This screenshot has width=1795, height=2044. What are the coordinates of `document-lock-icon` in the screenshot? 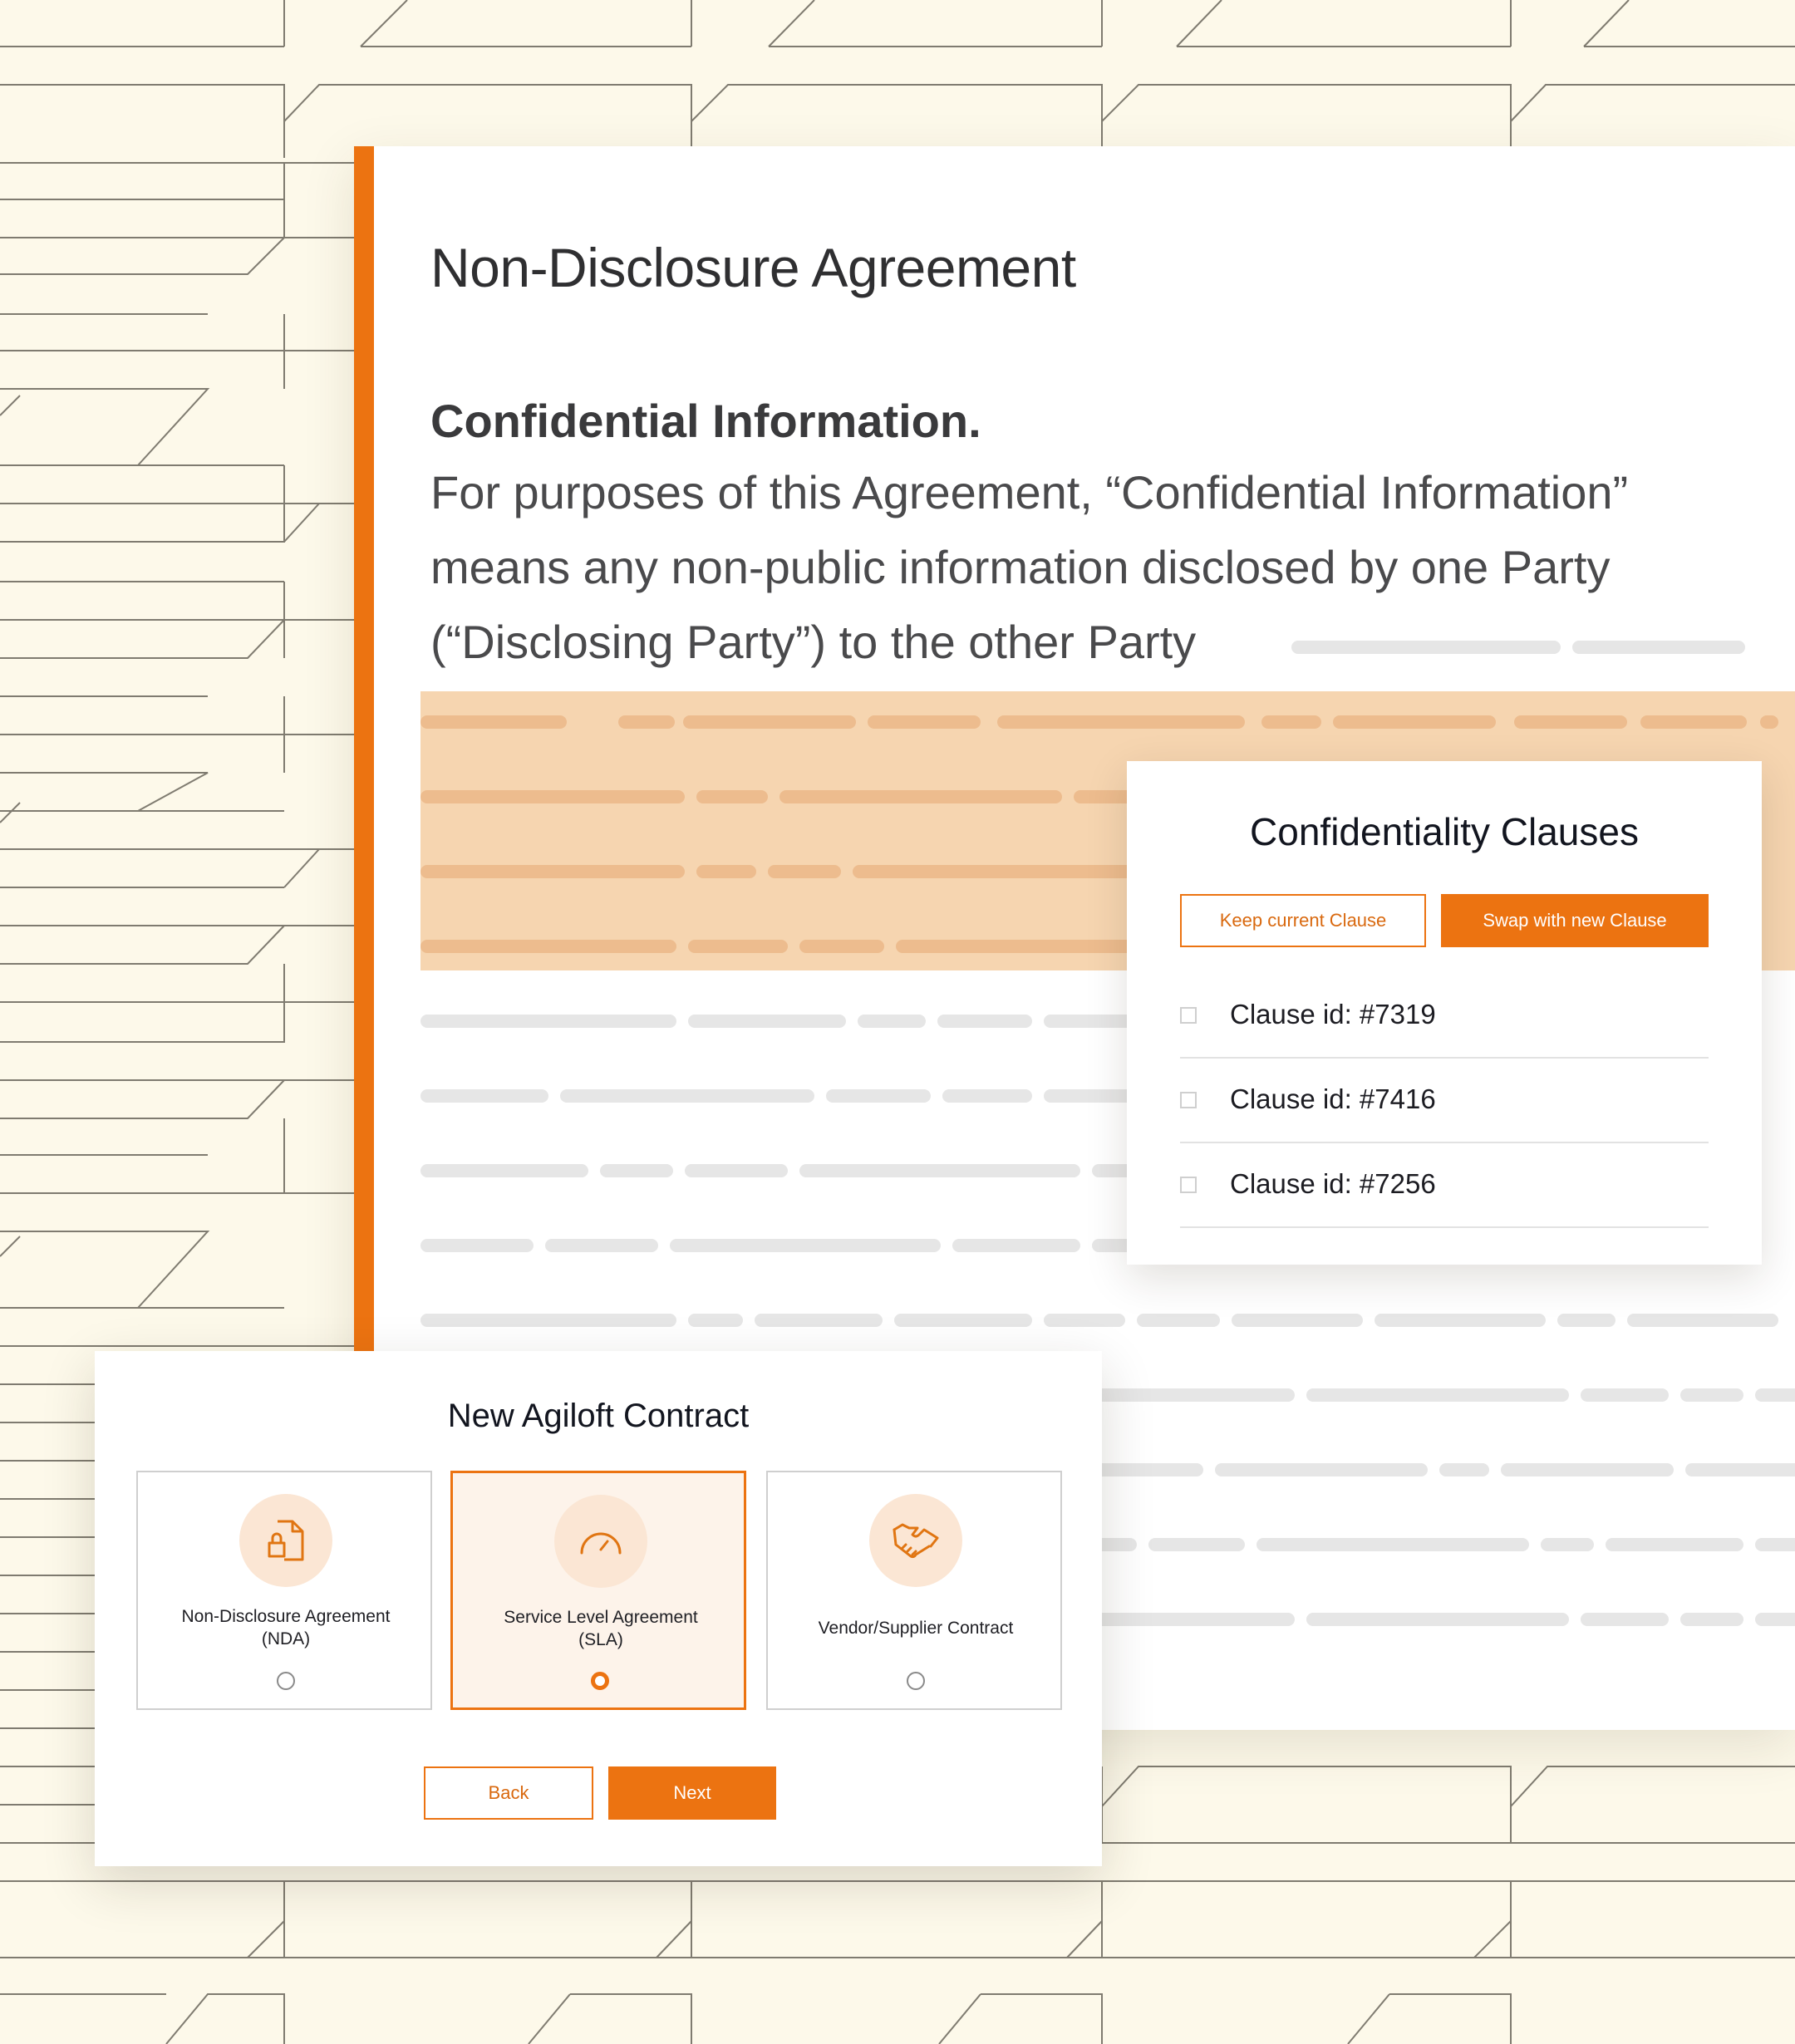 It's located at (286, 1541).